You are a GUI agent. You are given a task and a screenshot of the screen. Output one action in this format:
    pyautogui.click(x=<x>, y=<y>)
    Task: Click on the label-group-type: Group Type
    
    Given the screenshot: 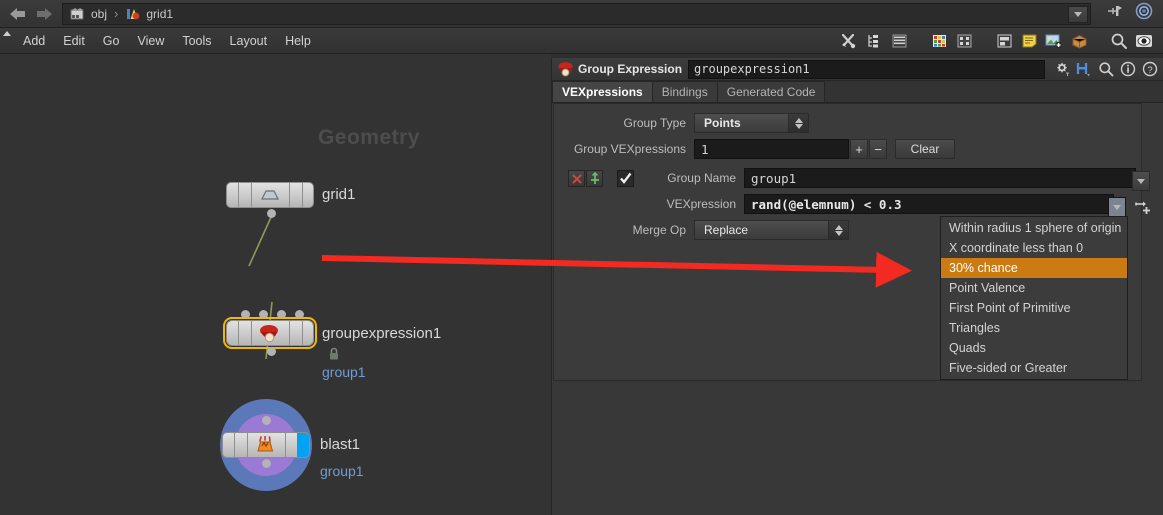 What is the action you would take?
    pyautogui.click(x=654, y=123)
    